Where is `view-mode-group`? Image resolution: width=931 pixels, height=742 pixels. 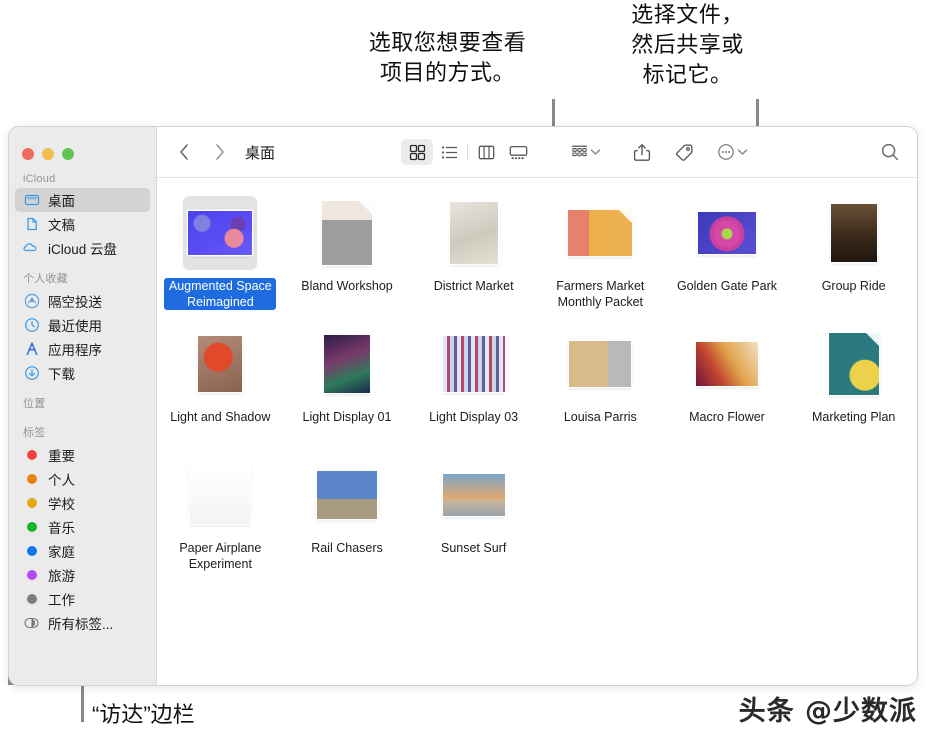 view-mode-group is located at coordinates (467, 152).